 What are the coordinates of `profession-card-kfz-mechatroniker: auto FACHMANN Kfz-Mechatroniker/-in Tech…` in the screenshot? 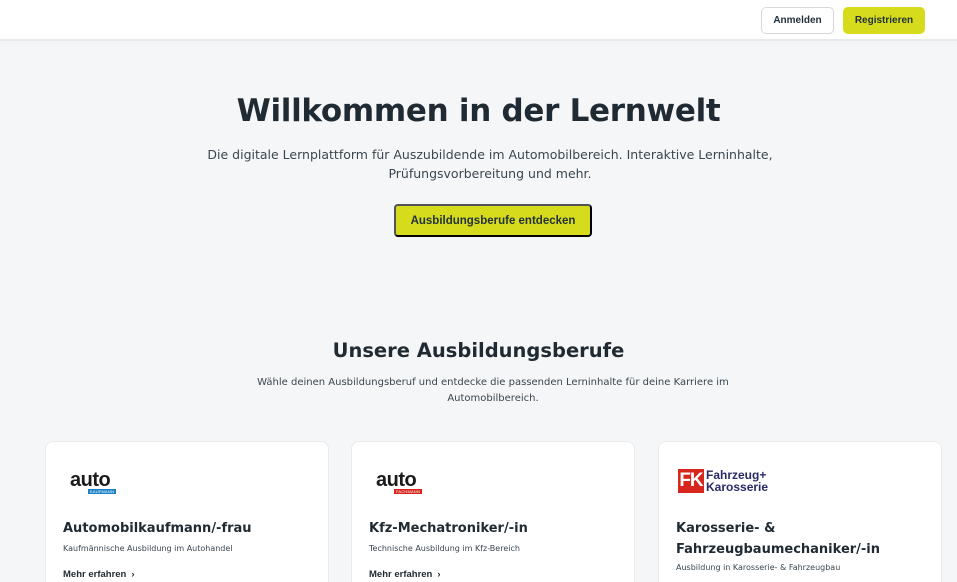 It's located at (493, 511).